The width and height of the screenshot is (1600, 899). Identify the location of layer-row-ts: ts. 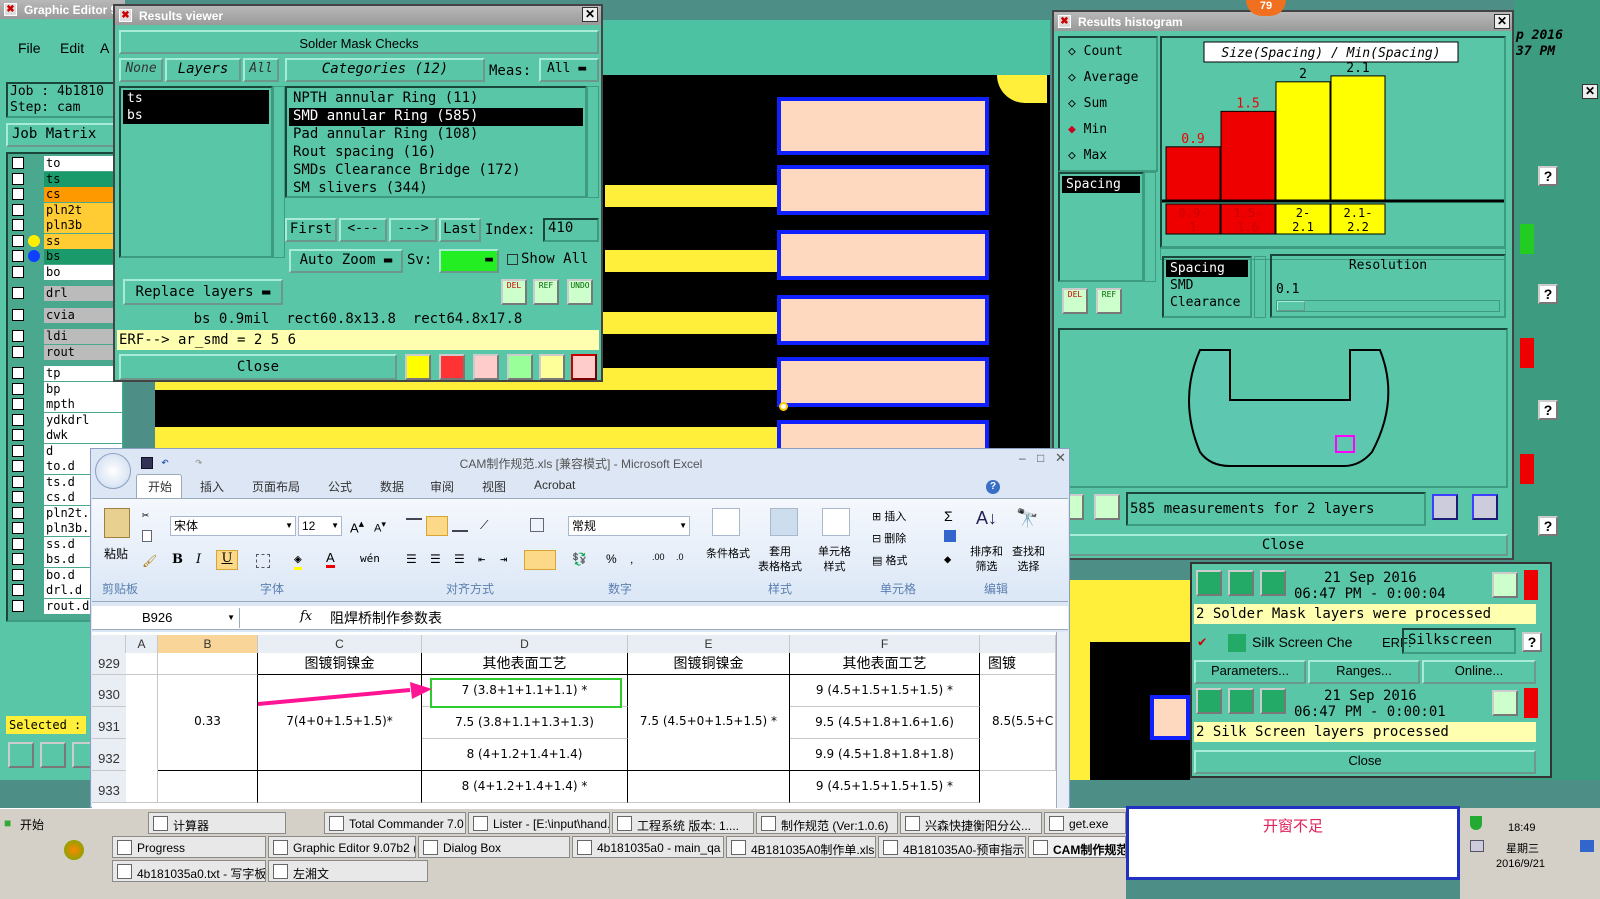
(67, 179).